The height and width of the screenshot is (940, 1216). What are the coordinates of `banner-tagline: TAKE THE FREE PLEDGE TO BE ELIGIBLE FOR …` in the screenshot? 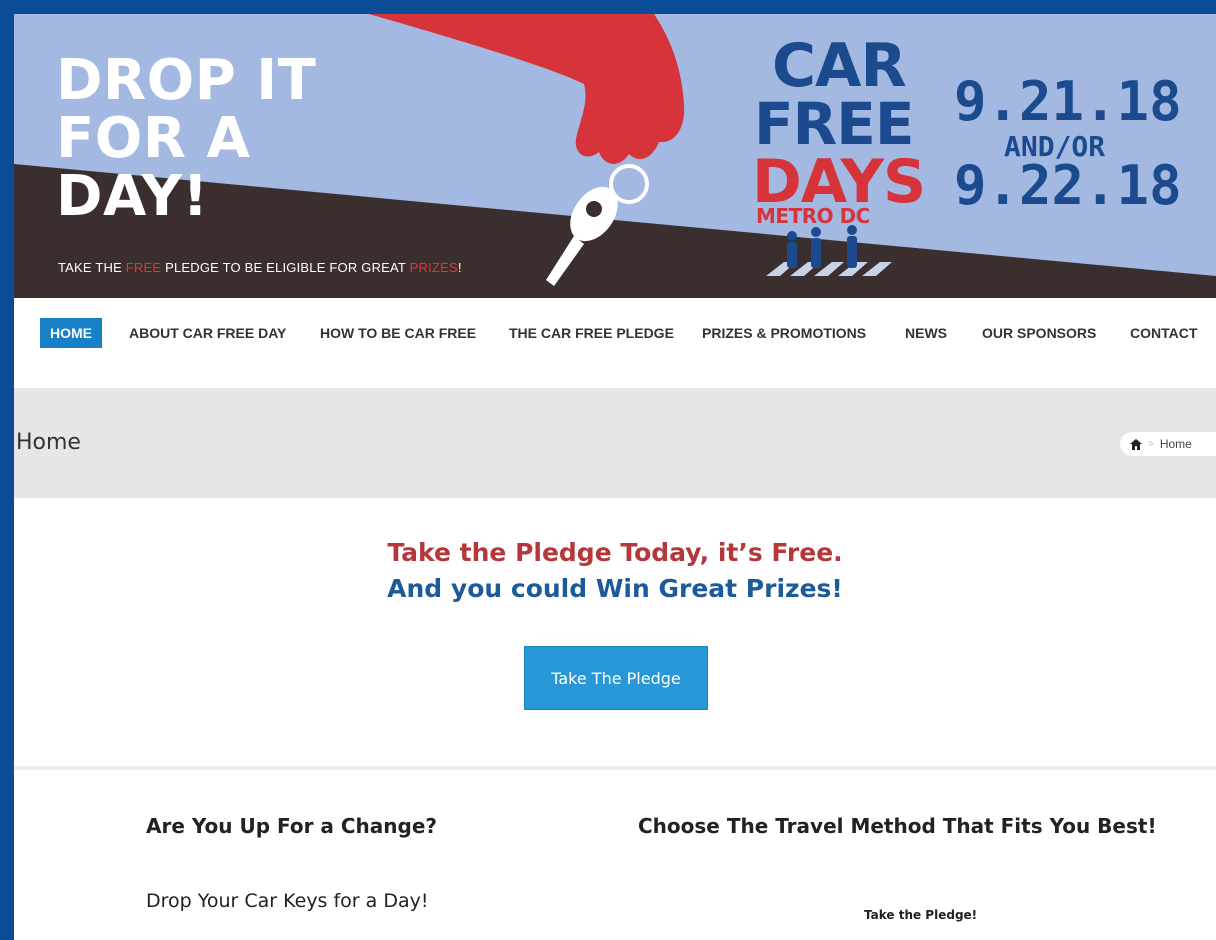 It's located at (260, 267).